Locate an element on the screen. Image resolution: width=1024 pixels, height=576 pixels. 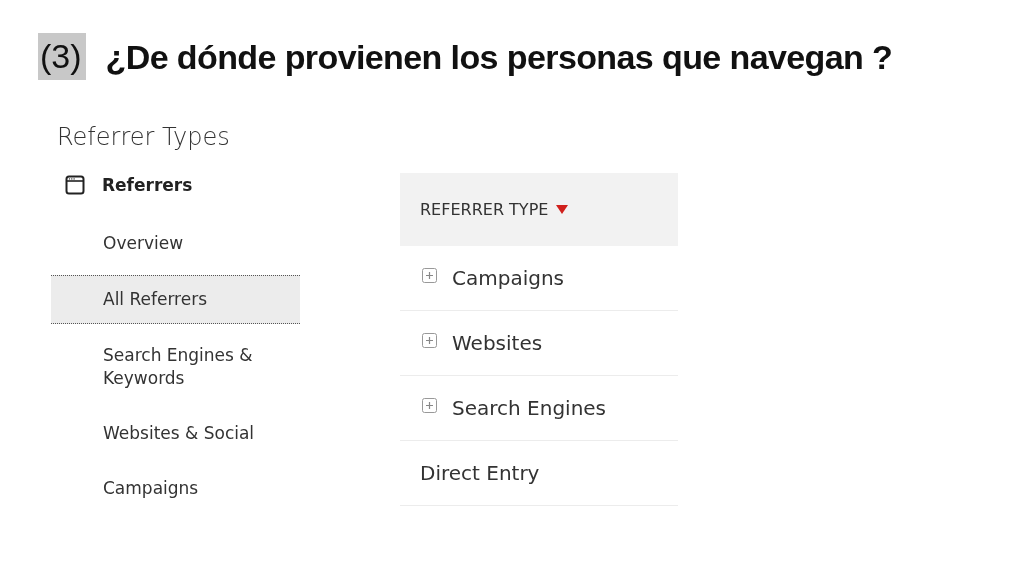
table-cell: Campaigns is located at coordinates (508, 278).